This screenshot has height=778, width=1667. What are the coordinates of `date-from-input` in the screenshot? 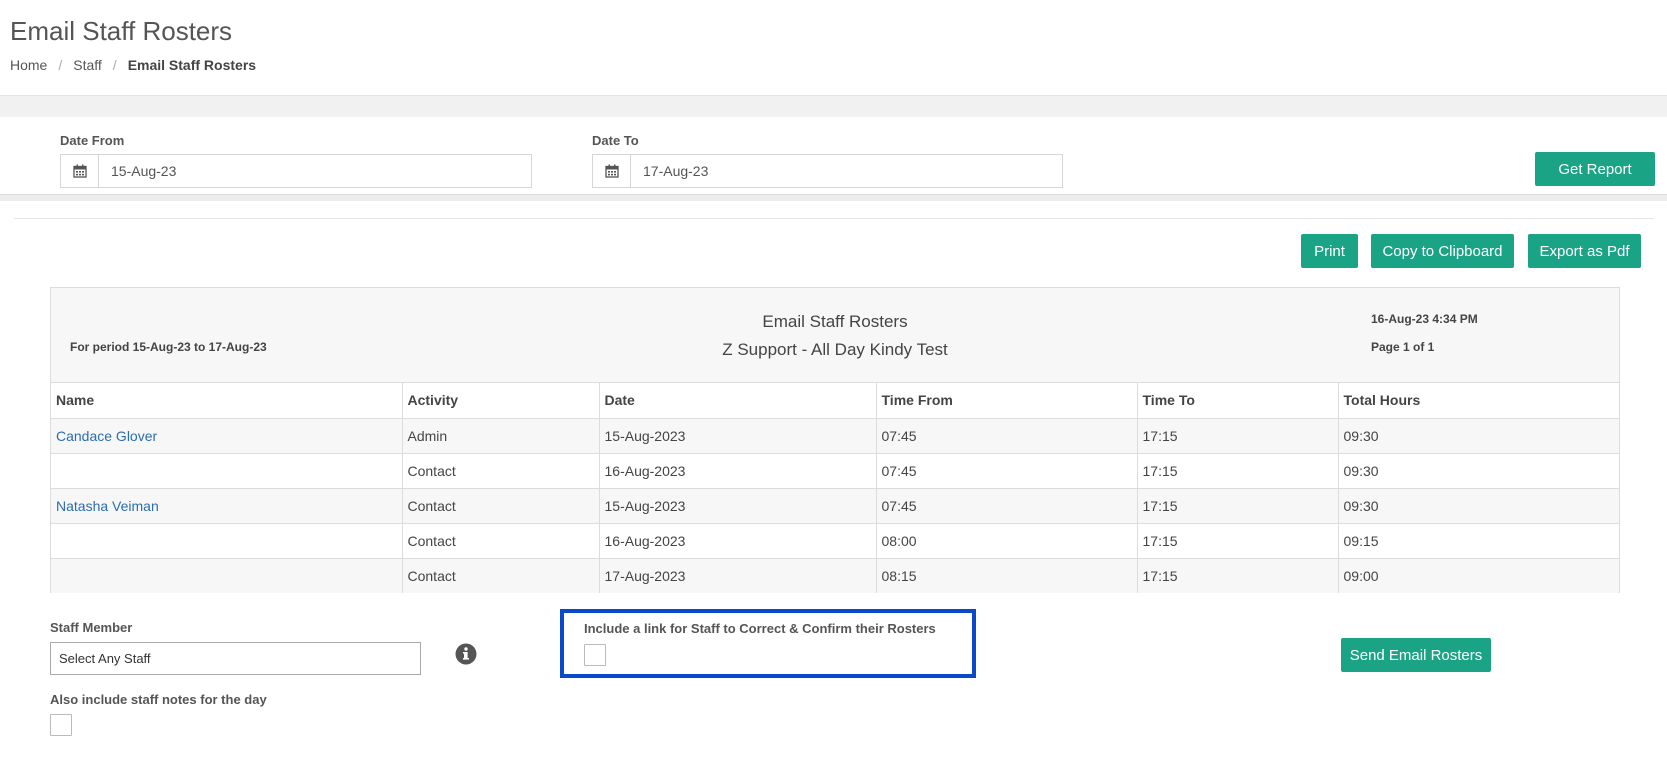 It's located at (315, 171).